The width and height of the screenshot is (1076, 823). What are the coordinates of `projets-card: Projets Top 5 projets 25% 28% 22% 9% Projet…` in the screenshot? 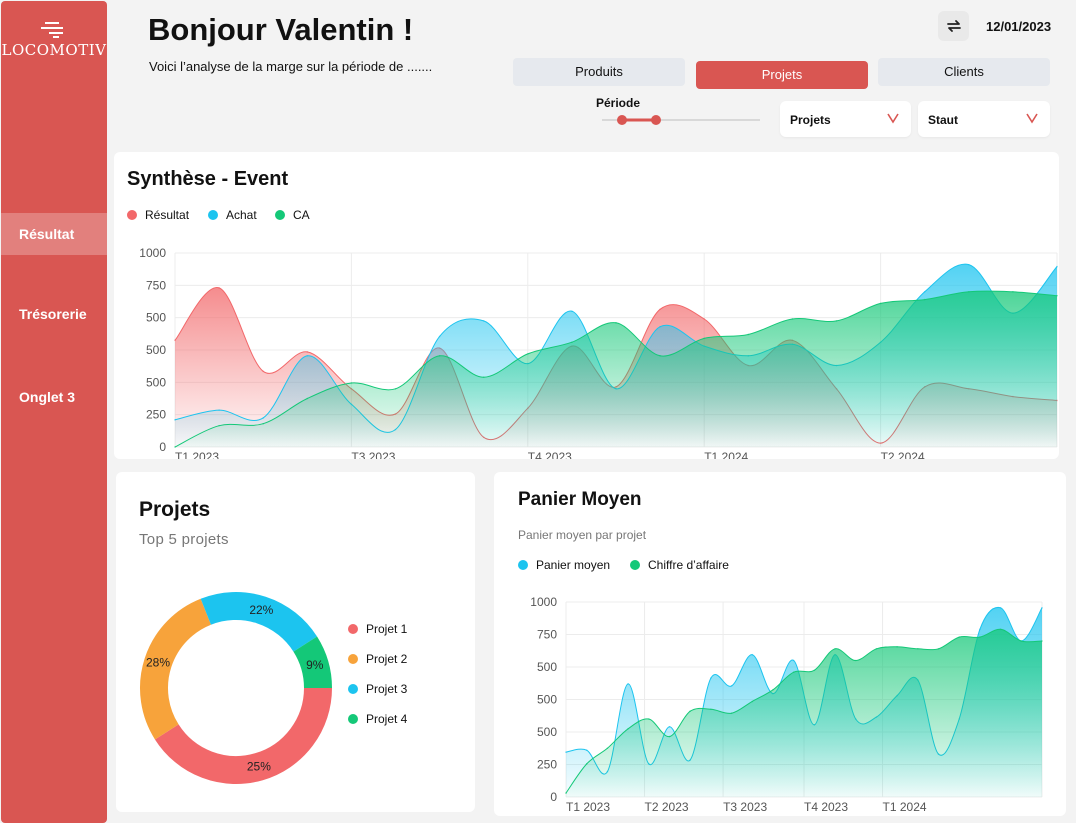 It's located at (295, 642).